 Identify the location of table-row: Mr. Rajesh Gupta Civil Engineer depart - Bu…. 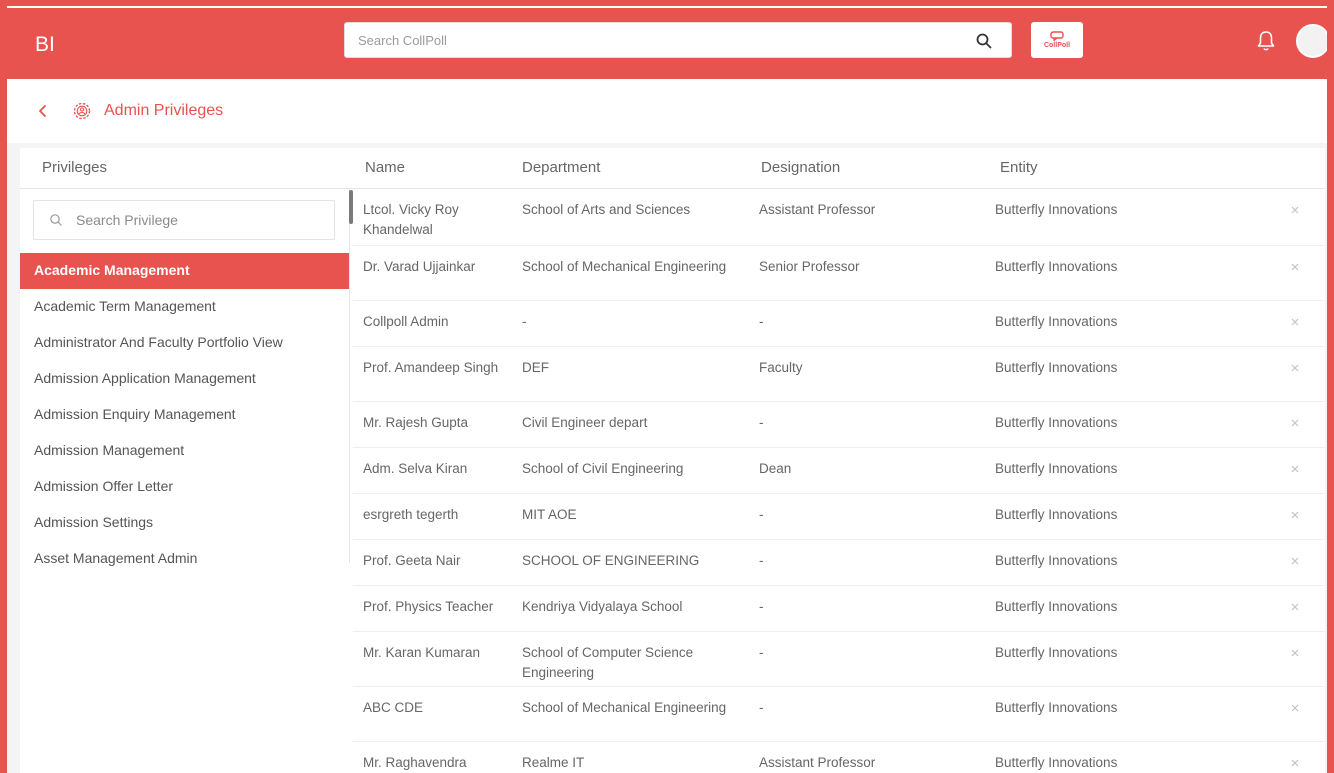
(839, 425).